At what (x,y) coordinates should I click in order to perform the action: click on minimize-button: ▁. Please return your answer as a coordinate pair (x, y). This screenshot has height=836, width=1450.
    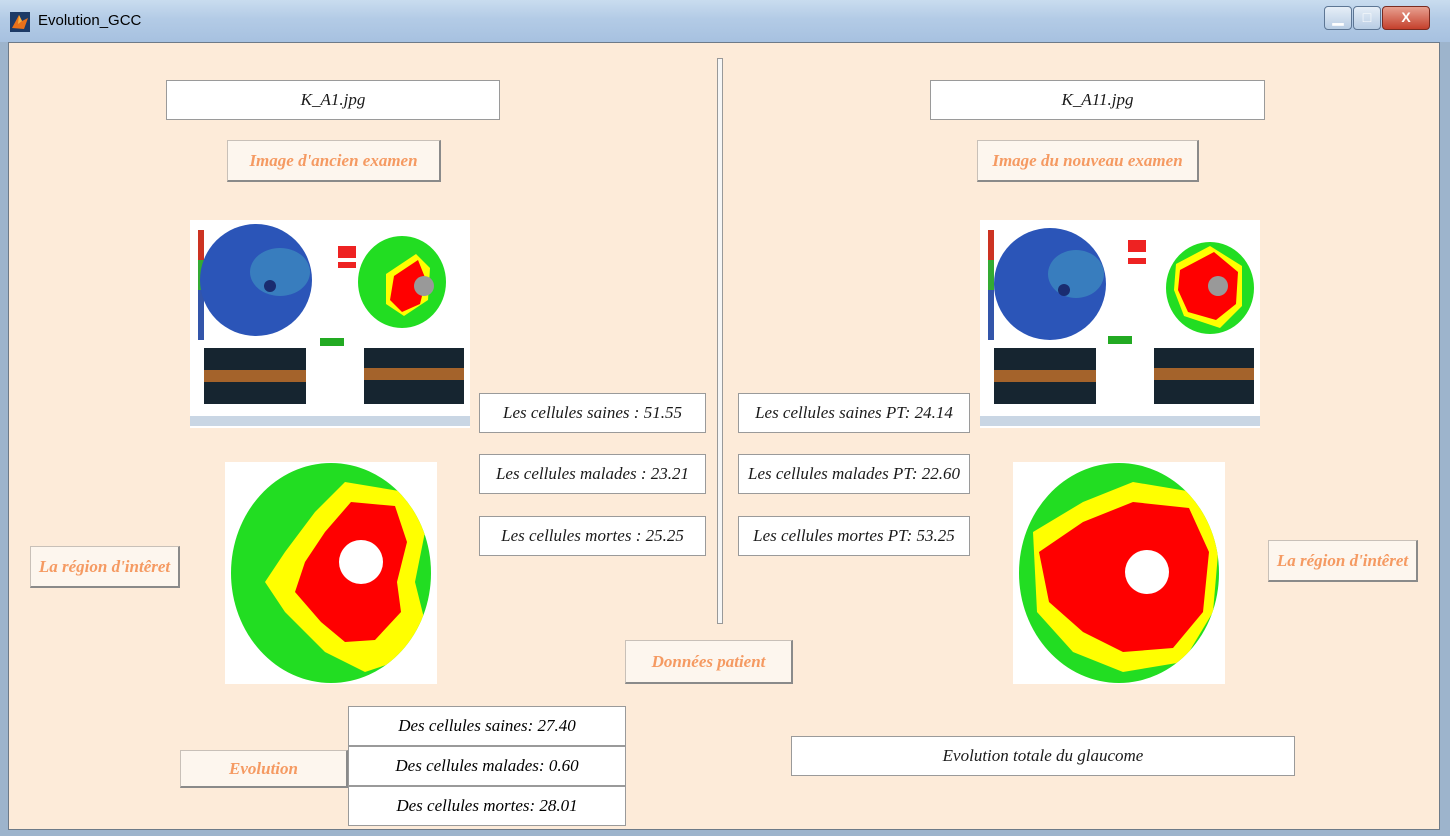
    Looking at the image, I should click on (1338, 18).